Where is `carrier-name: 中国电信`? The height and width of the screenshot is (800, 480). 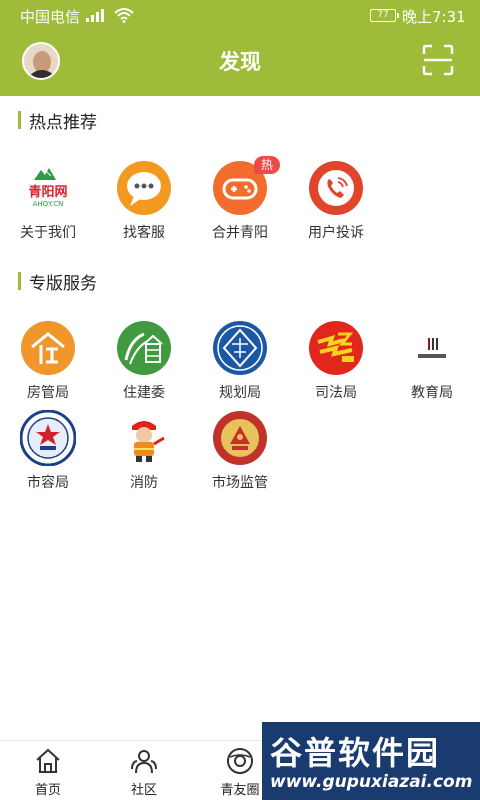 carrier-name: 中国电信 is located at coordinates (50, 17).